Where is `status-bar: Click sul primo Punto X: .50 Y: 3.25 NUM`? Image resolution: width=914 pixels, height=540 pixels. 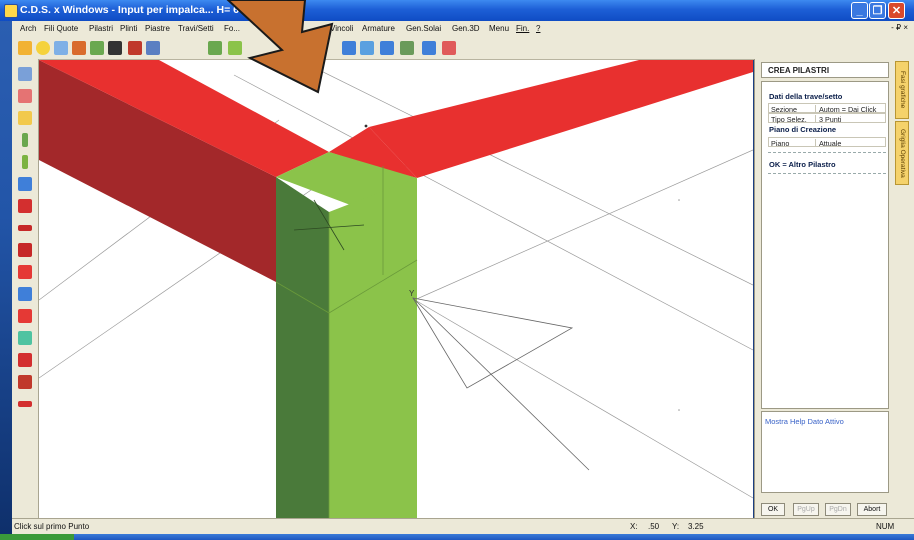 status-bar: Click sul primo Punto X: .50 Y: 3.25 NUM is located at coordinates (463, 526).